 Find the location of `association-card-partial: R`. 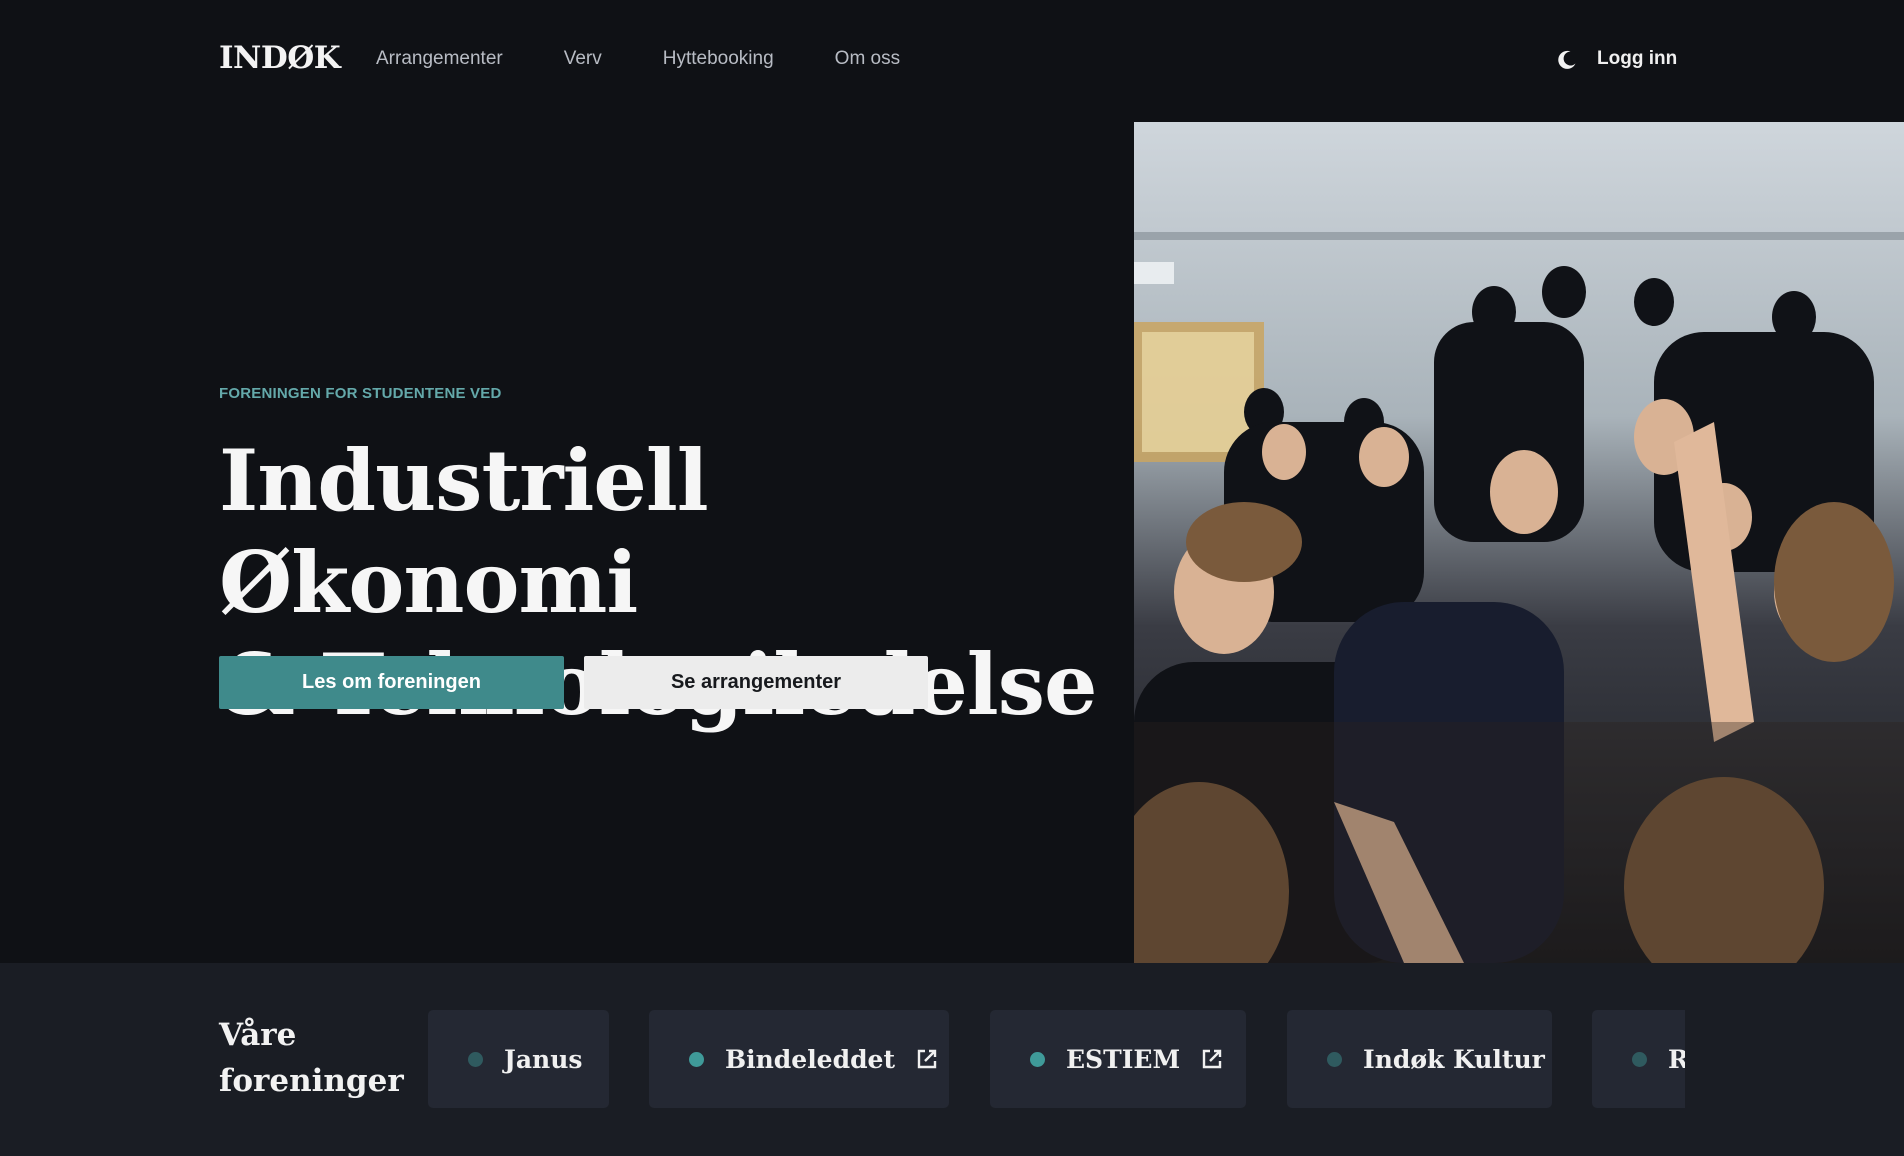

association-card-partial: R is located at coordinates (1638, 1059).